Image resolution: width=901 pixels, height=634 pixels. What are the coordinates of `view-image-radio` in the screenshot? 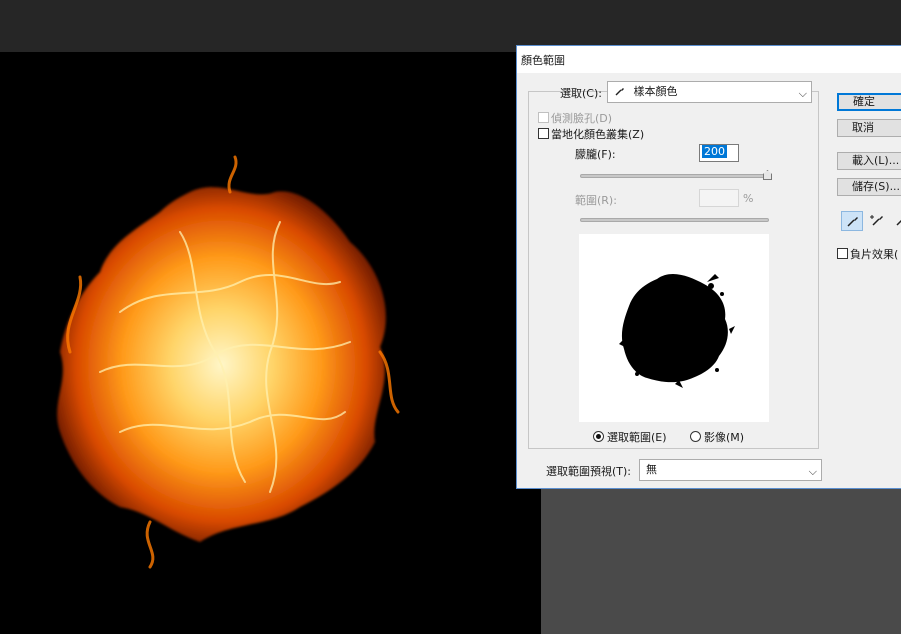 It's located at (695, 436).